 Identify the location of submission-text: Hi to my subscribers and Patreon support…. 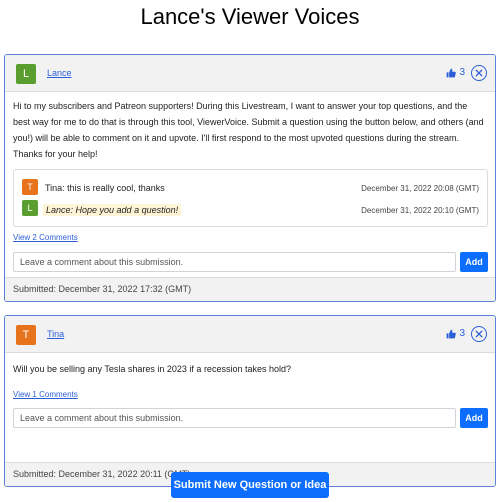
(248, 130).